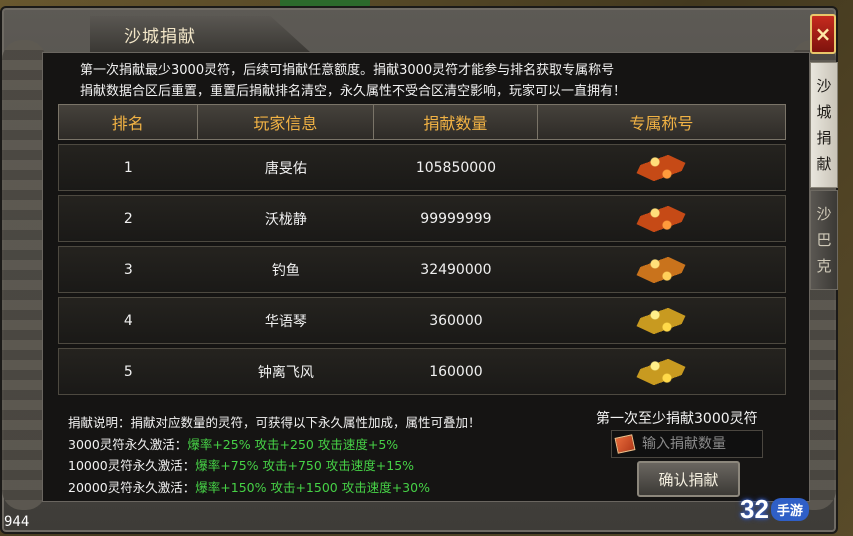  Describe the element at coordinates (456, 218) in the screenshot. I see `amount-cell: 99999999` at that location.